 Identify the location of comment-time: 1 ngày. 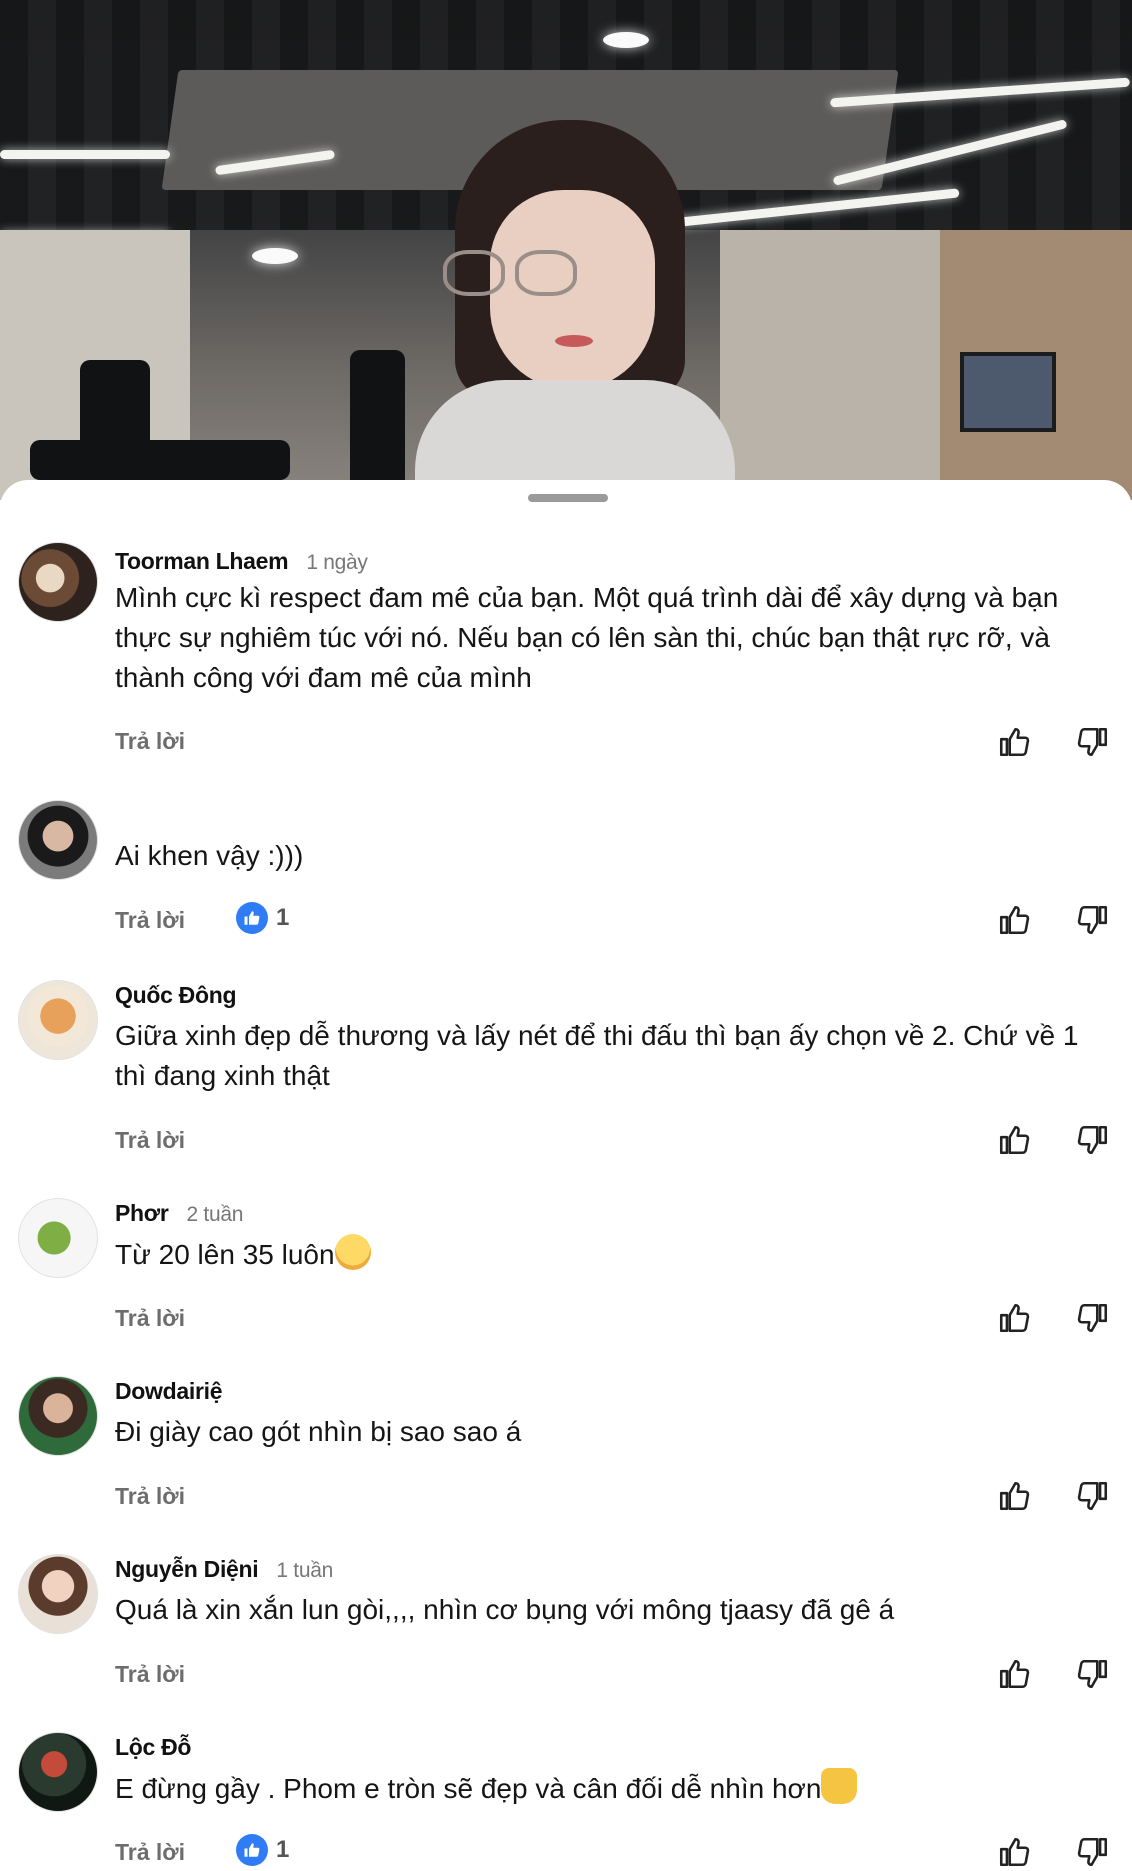
(337, 562).